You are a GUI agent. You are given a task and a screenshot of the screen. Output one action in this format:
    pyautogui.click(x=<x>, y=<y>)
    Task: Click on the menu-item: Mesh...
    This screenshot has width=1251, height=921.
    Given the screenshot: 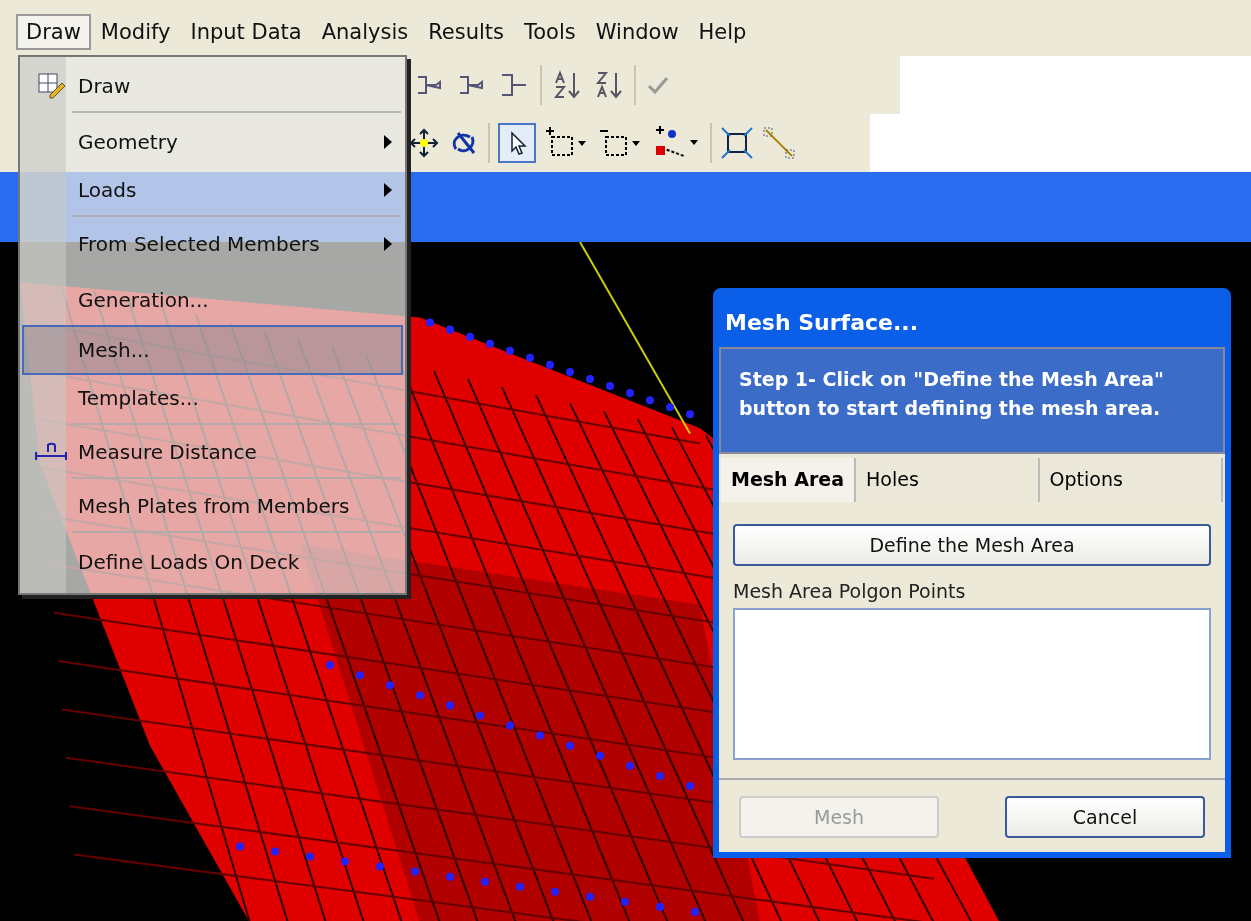 What is the action you would take?
    pyautogui.click(x=212, y=350)
    